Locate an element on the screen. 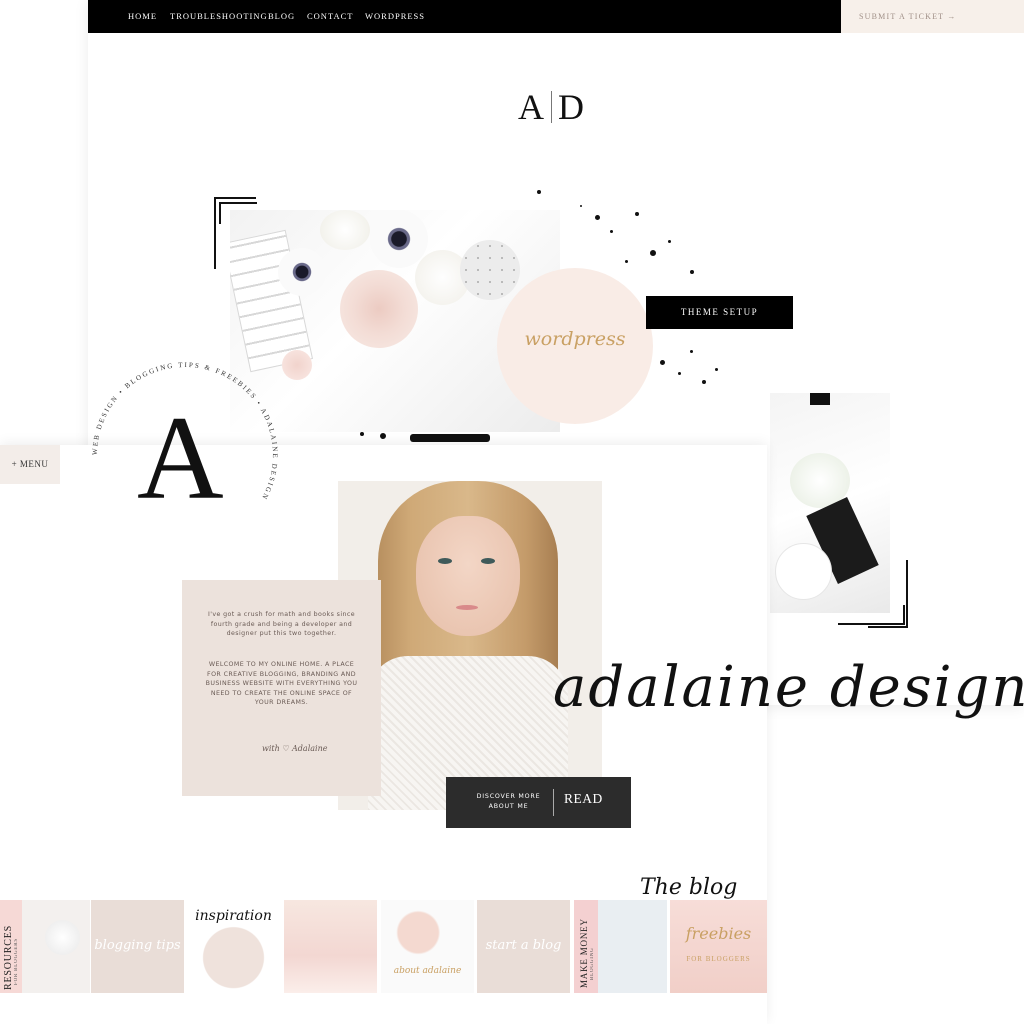  thumb-resources: RESOURCES FOR BLOGGERS is located at coordinates (45, 946).